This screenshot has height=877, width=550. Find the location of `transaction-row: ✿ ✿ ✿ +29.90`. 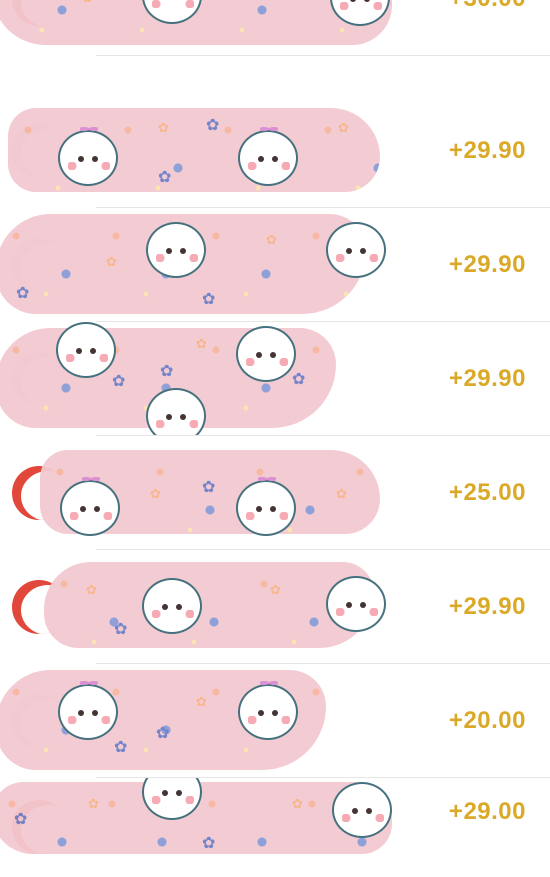

transaction-row: ✿ ✿ ✿ +29.90 is located at coordinates (275, 607).